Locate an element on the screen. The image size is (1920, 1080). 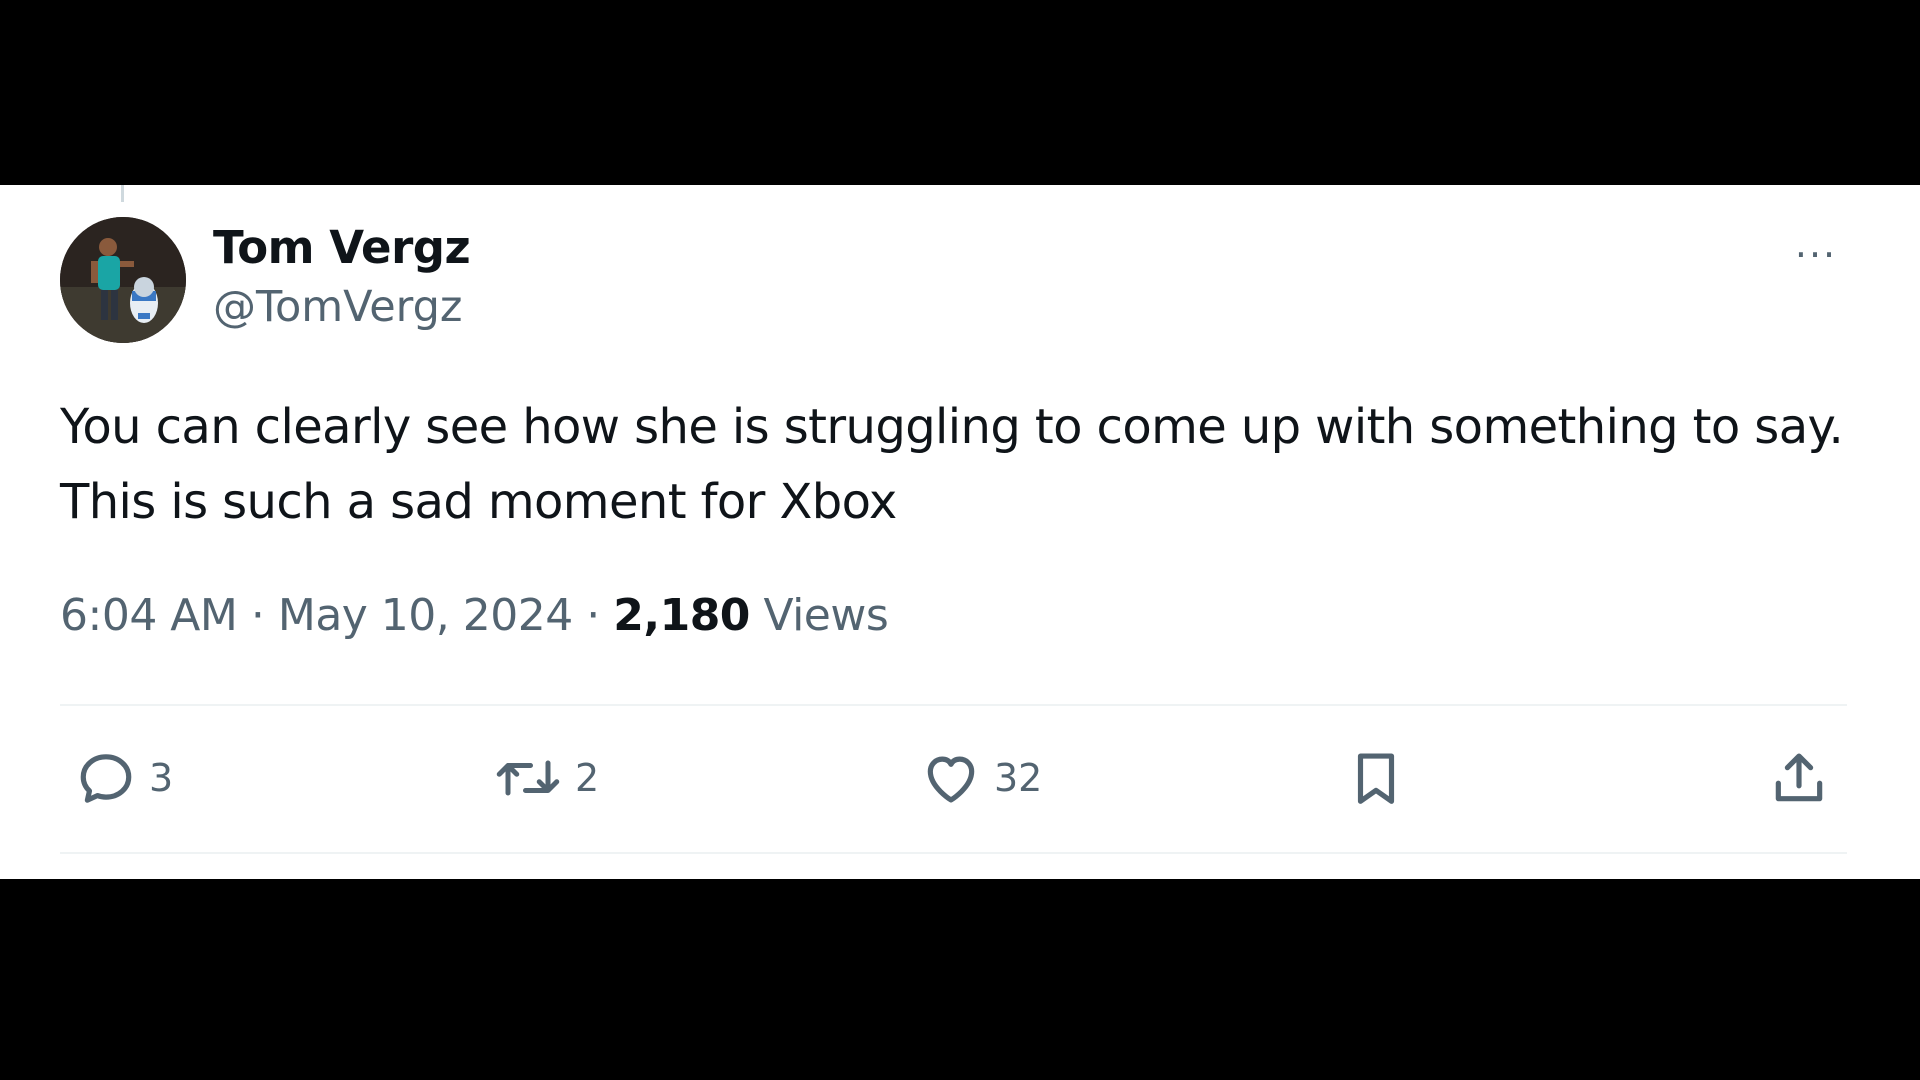
retweet-count: 2 is located at coordinates (587, 778).